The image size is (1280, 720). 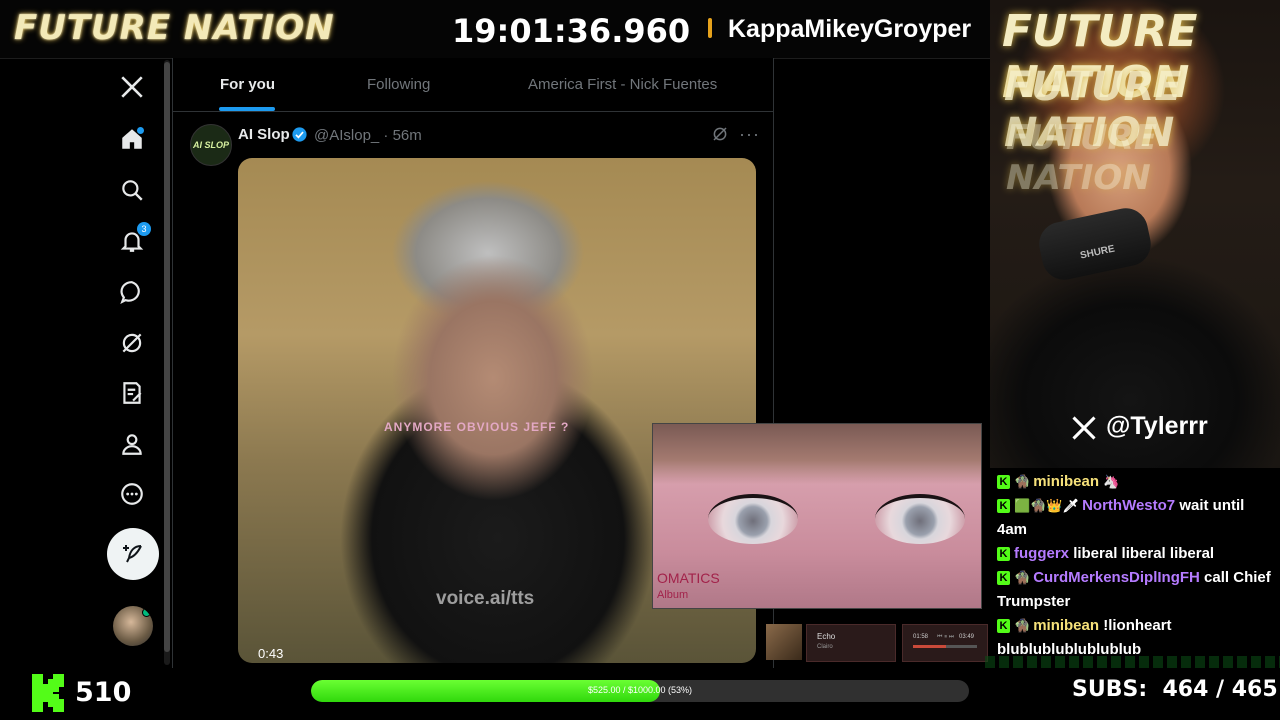 What do you see at coordinates (673, 595) in the screenshot?
I see `album-subtitle: Album` at bounding box center [673, 595].